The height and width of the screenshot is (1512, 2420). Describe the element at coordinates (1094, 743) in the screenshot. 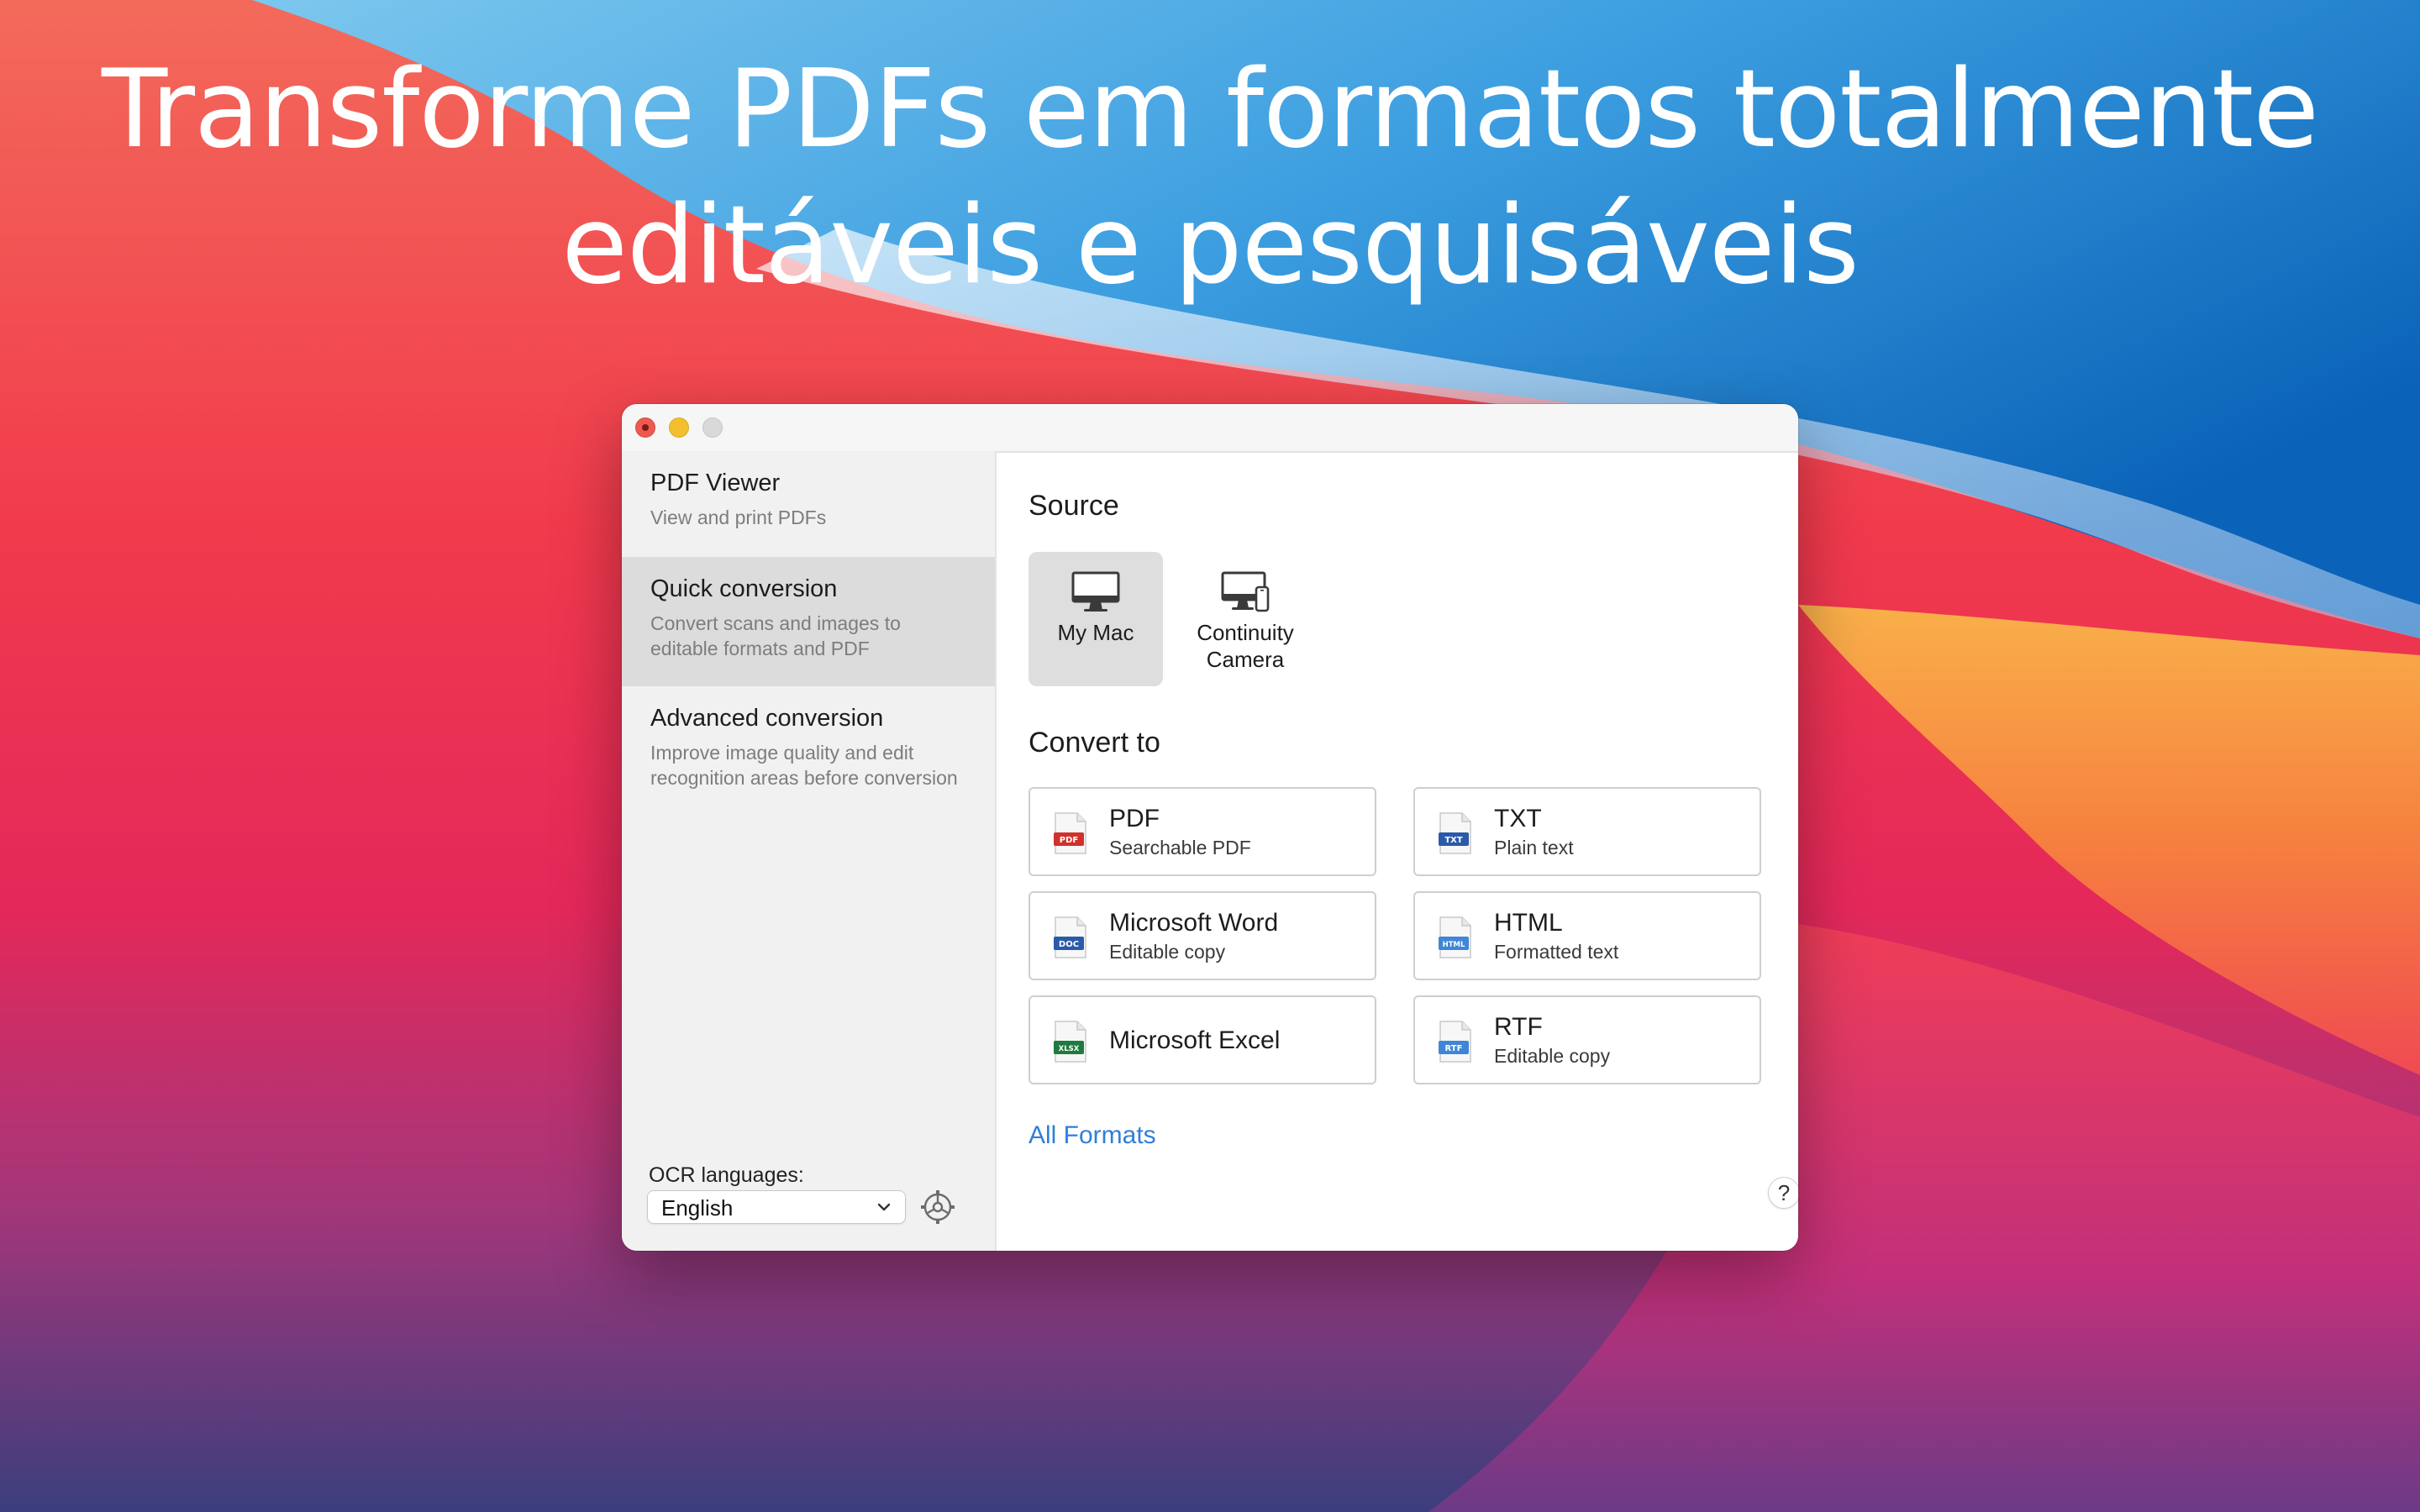

I see `convert-to-heading: Convert to` at that location.